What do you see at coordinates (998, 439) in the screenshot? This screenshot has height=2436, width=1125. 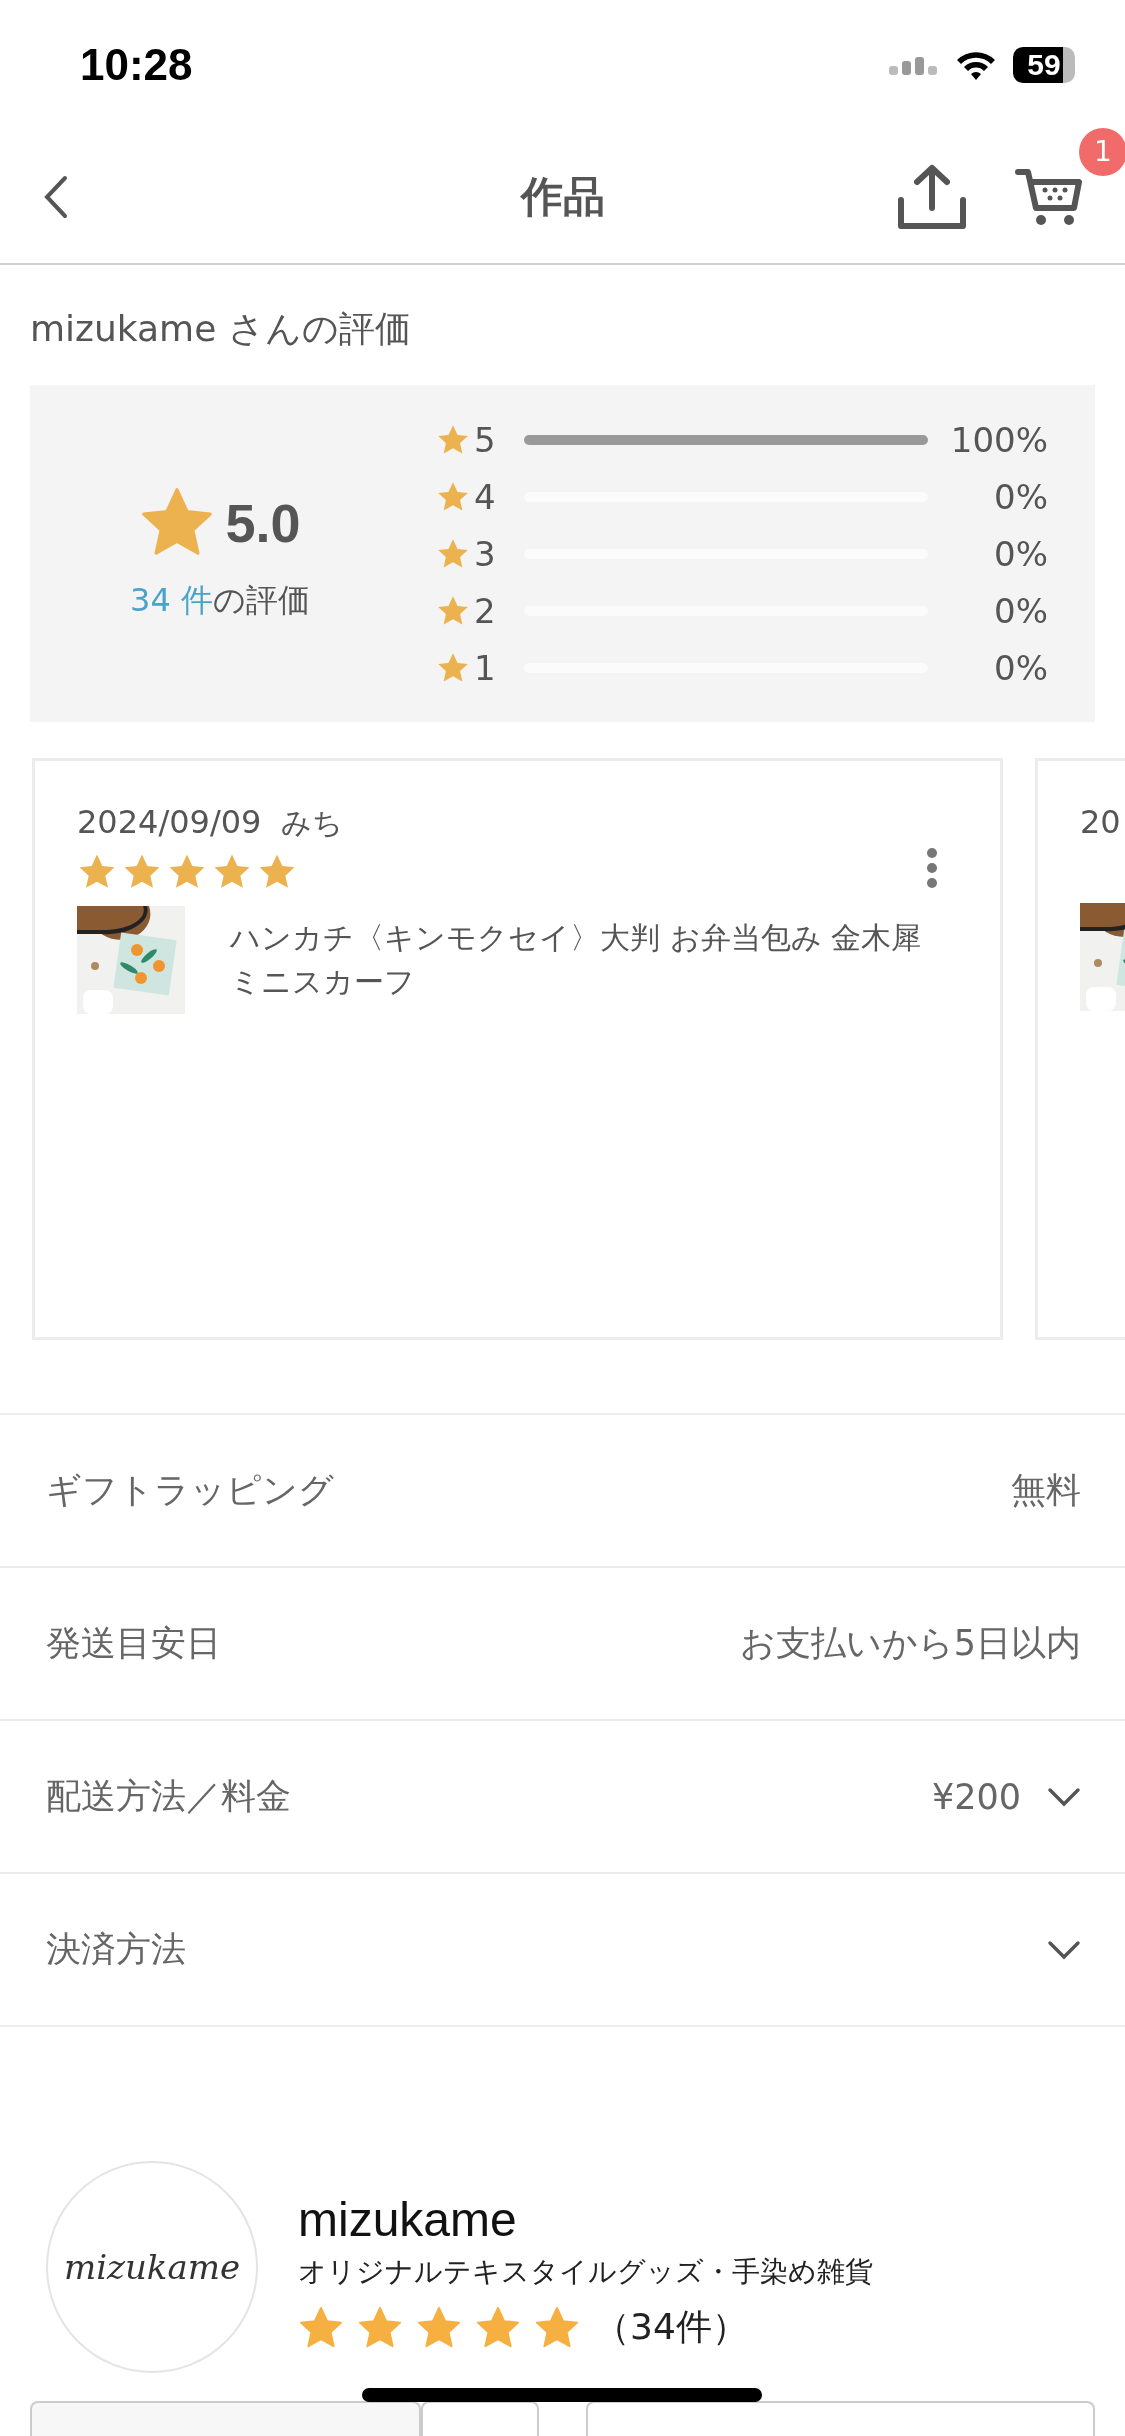 I see `rating-percent: 100%` at bounding box center [998, 439].